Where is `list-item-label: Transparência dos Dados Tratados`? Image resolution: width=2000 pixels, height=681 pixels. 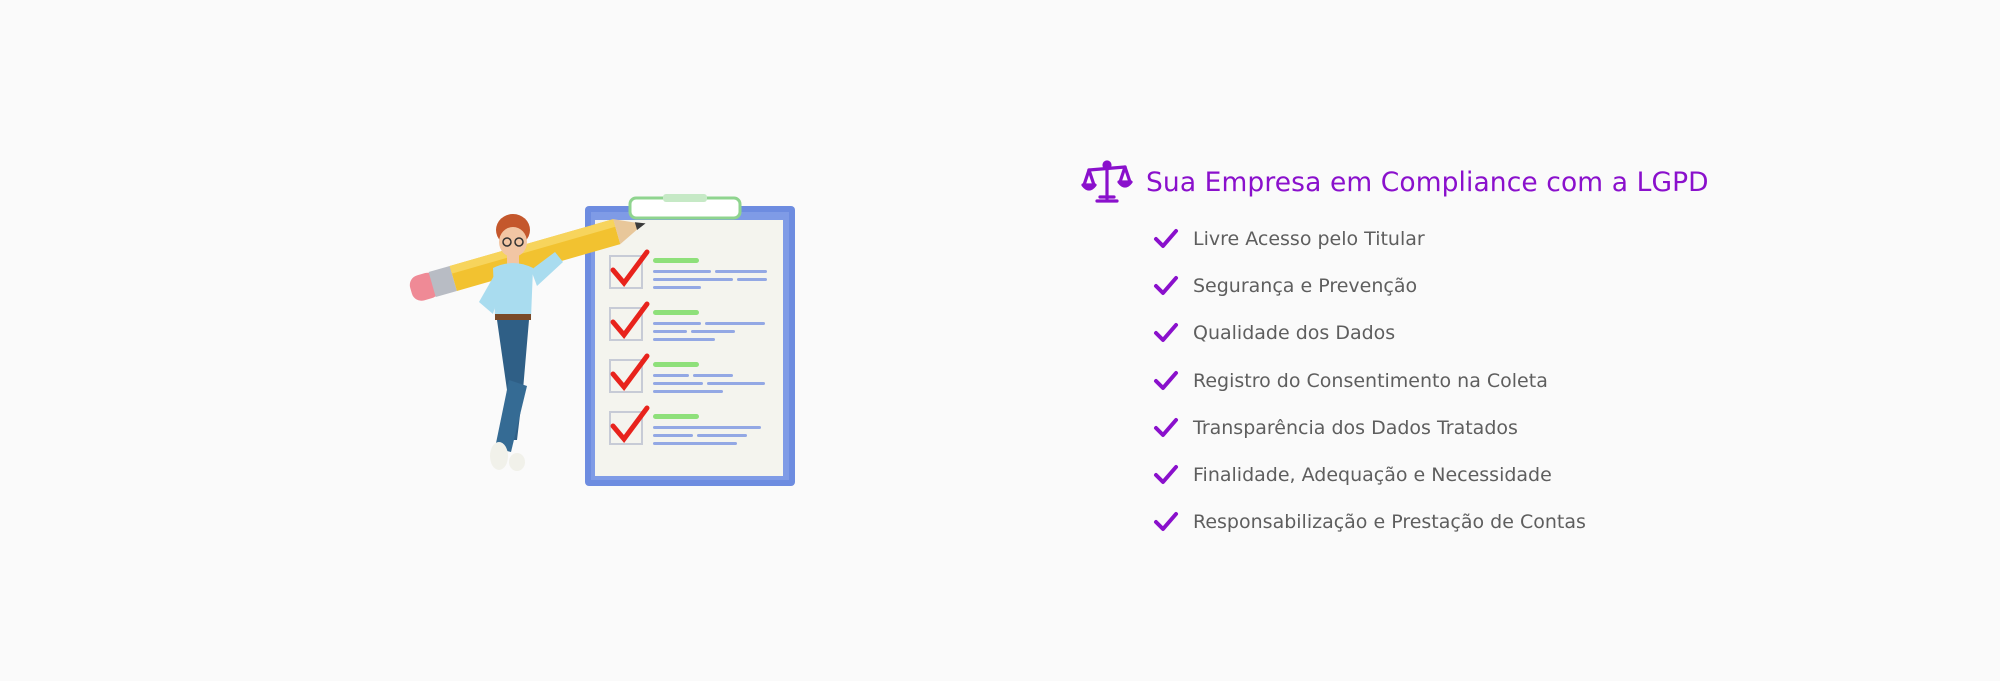 list-item-label: Transparência dos Dados Tratados is located at coordinates (1355, 427).